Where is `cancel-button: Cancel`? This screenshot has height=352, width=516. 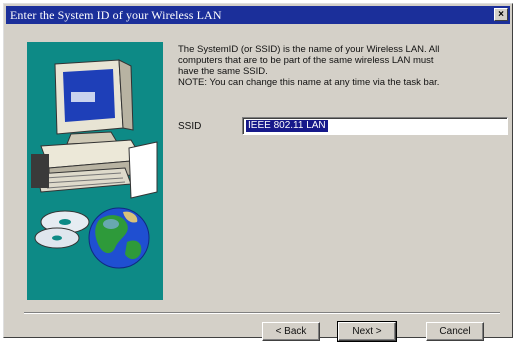
cancel-button: Cancel is located at coordinates (455, 331).